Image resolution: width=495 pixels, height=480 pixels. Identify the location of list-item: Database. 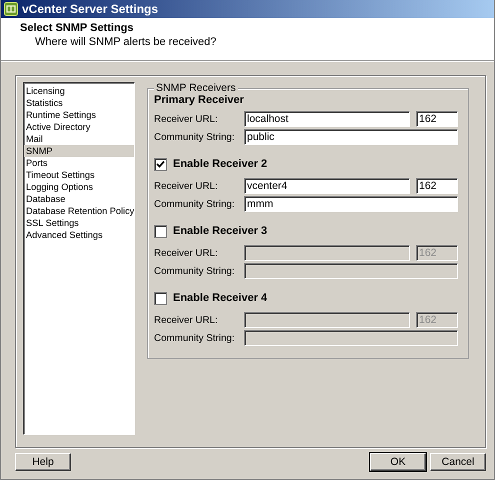
(79, 199).